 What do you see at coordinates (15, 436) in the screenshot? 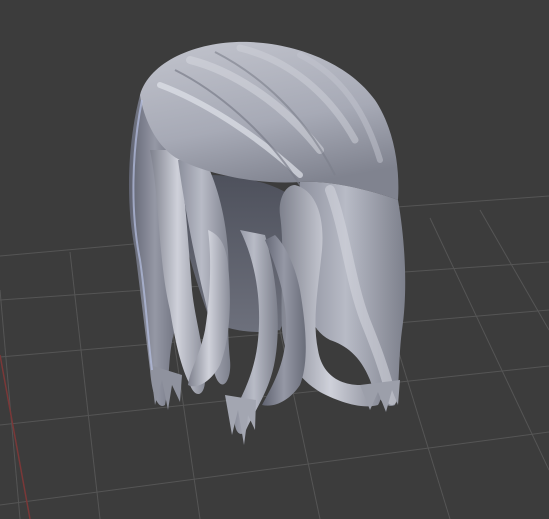
I see `x-axis-line` at bounding box center [15, 436].